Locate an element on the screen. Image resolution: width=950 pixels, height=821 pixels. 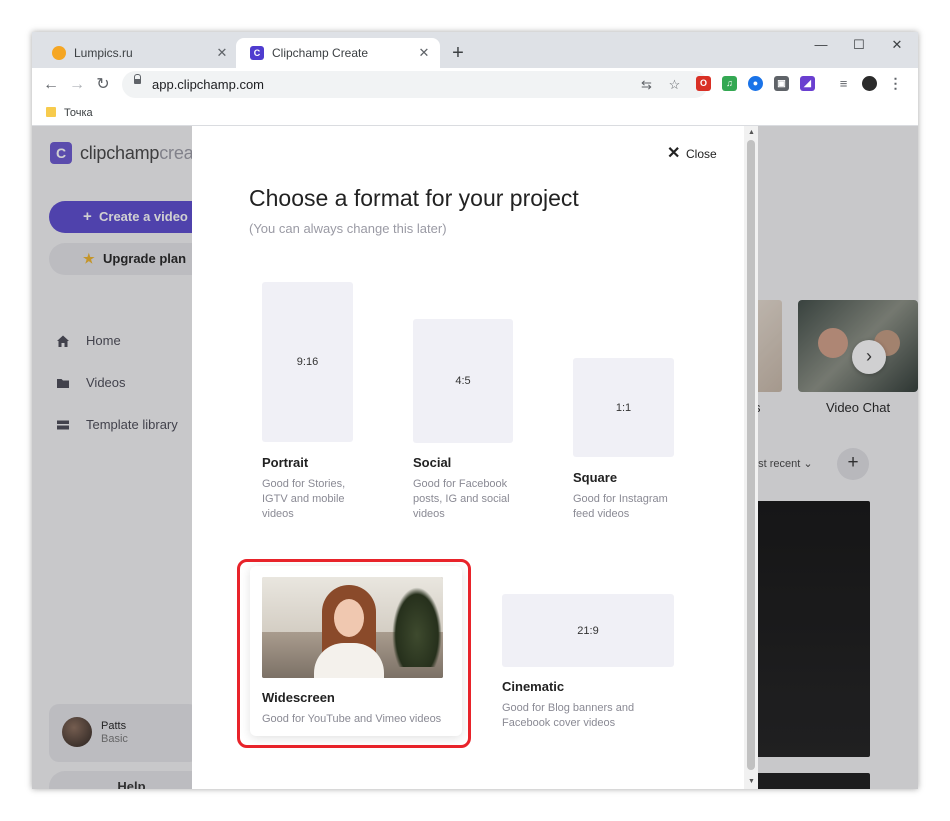
lock-icon is located at coordinates (137, 79).